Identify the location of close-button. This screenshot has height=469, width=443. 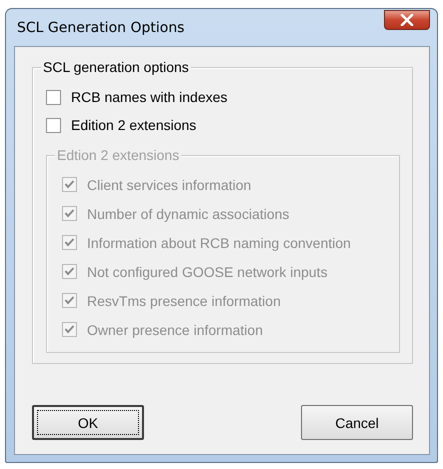
(407, 20).